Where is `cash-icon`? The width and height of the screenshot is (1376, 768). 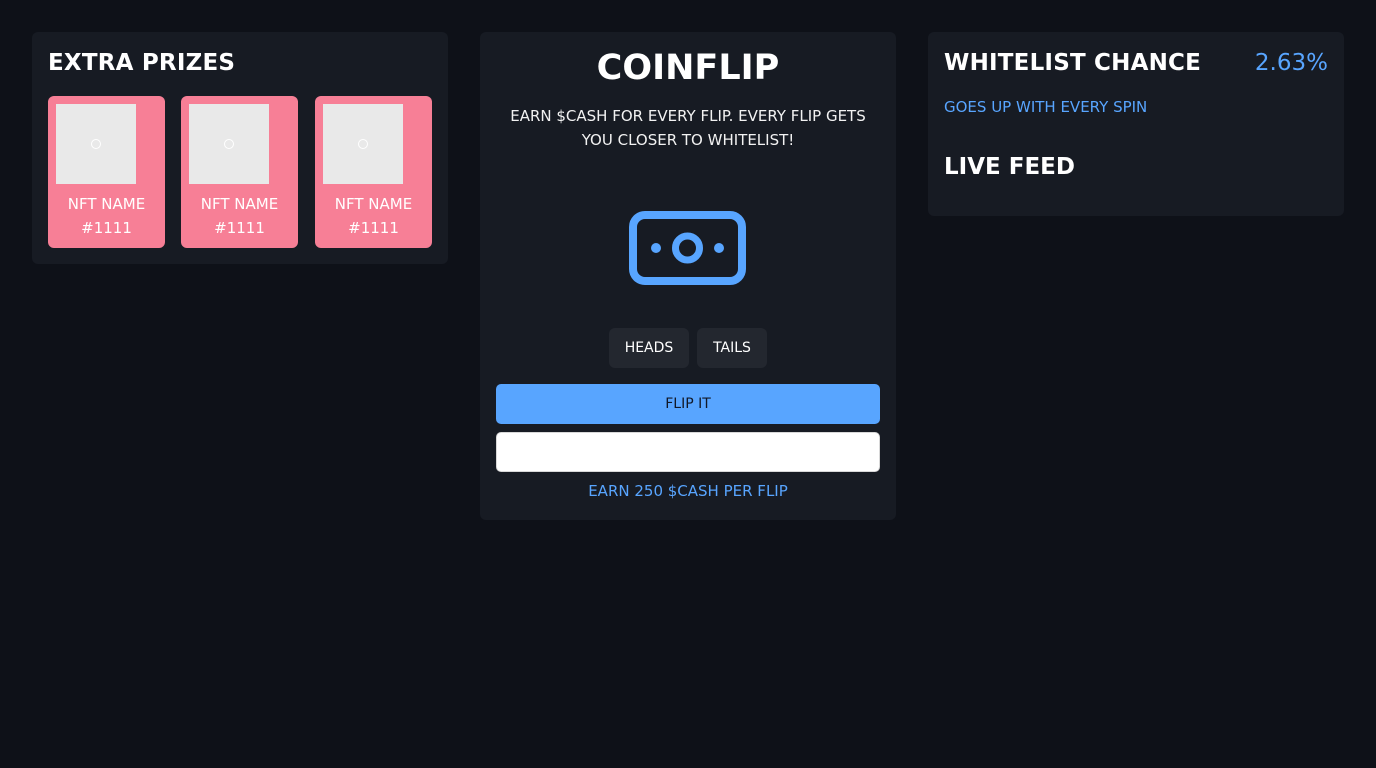
cash-icon is located at coordinates (687, 248).